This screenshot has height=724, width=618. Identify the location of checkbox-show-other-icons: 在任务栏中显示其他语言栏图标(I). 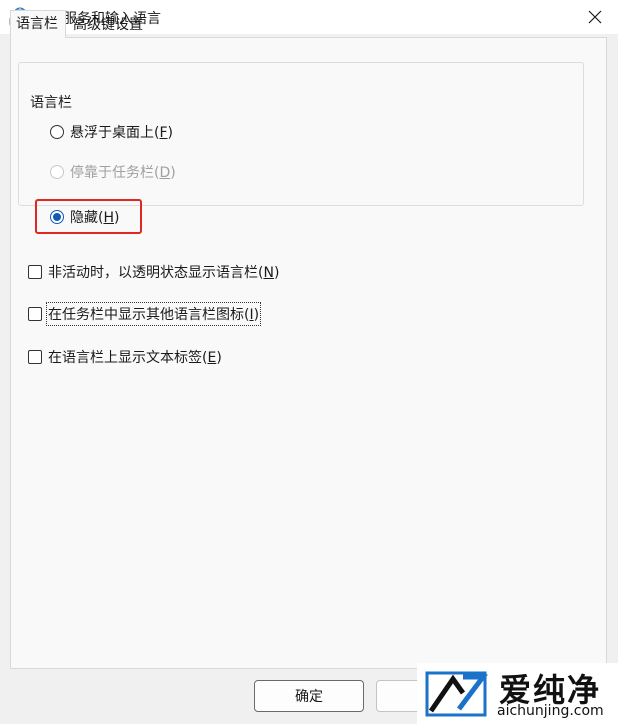
(145, 314).